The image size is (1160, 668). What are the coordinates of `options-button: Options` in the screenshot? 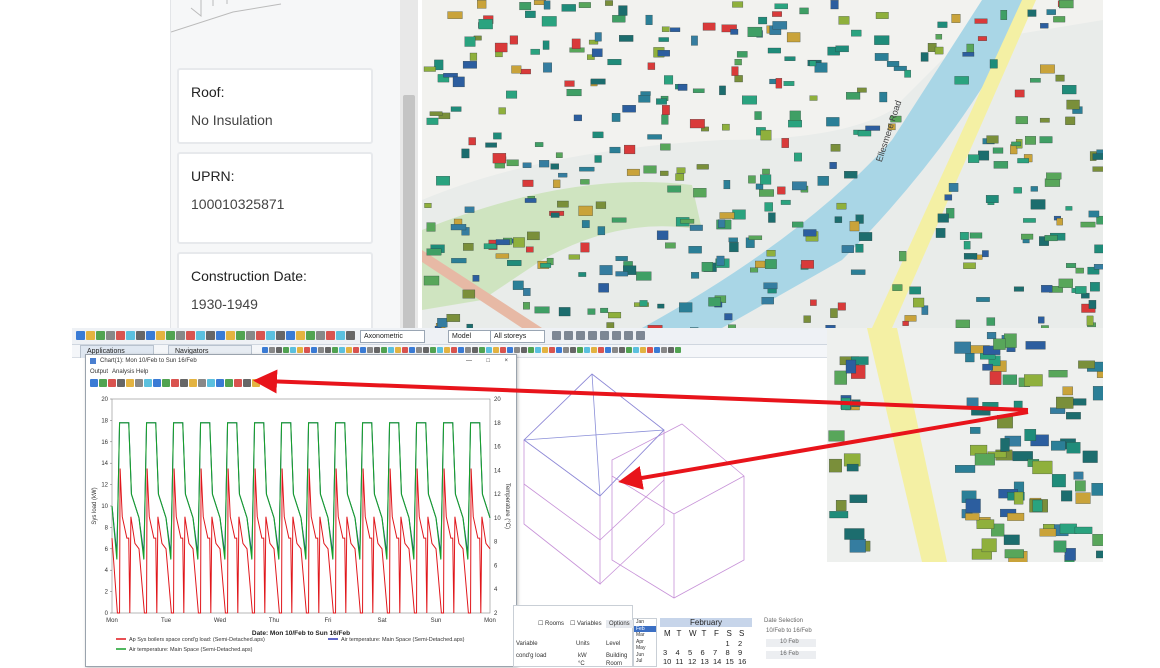 It's located at (619, 624).